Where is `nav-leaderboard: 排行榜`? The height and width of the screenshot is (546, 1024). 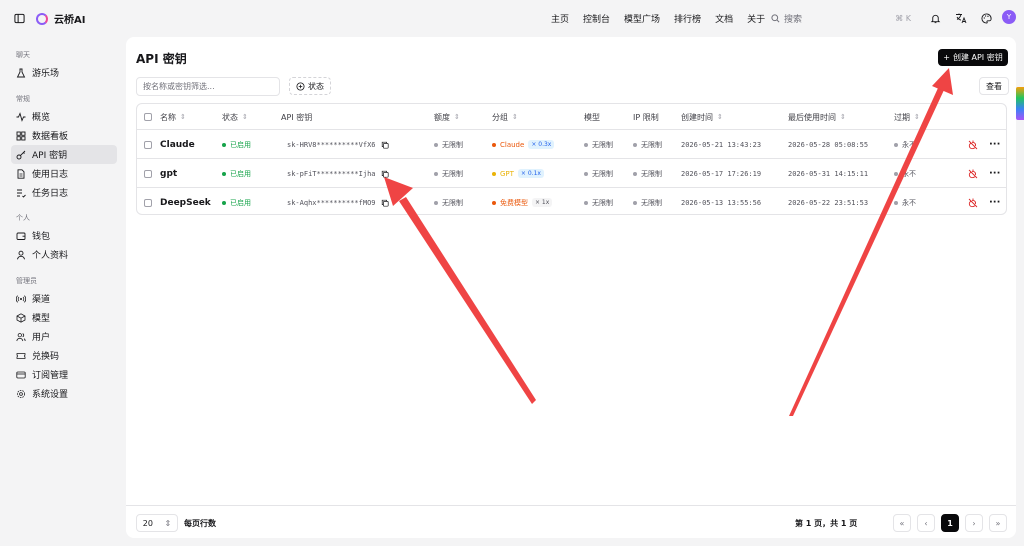 nav-leaderboard: 排行榜 is located at coordinates (687, 18).